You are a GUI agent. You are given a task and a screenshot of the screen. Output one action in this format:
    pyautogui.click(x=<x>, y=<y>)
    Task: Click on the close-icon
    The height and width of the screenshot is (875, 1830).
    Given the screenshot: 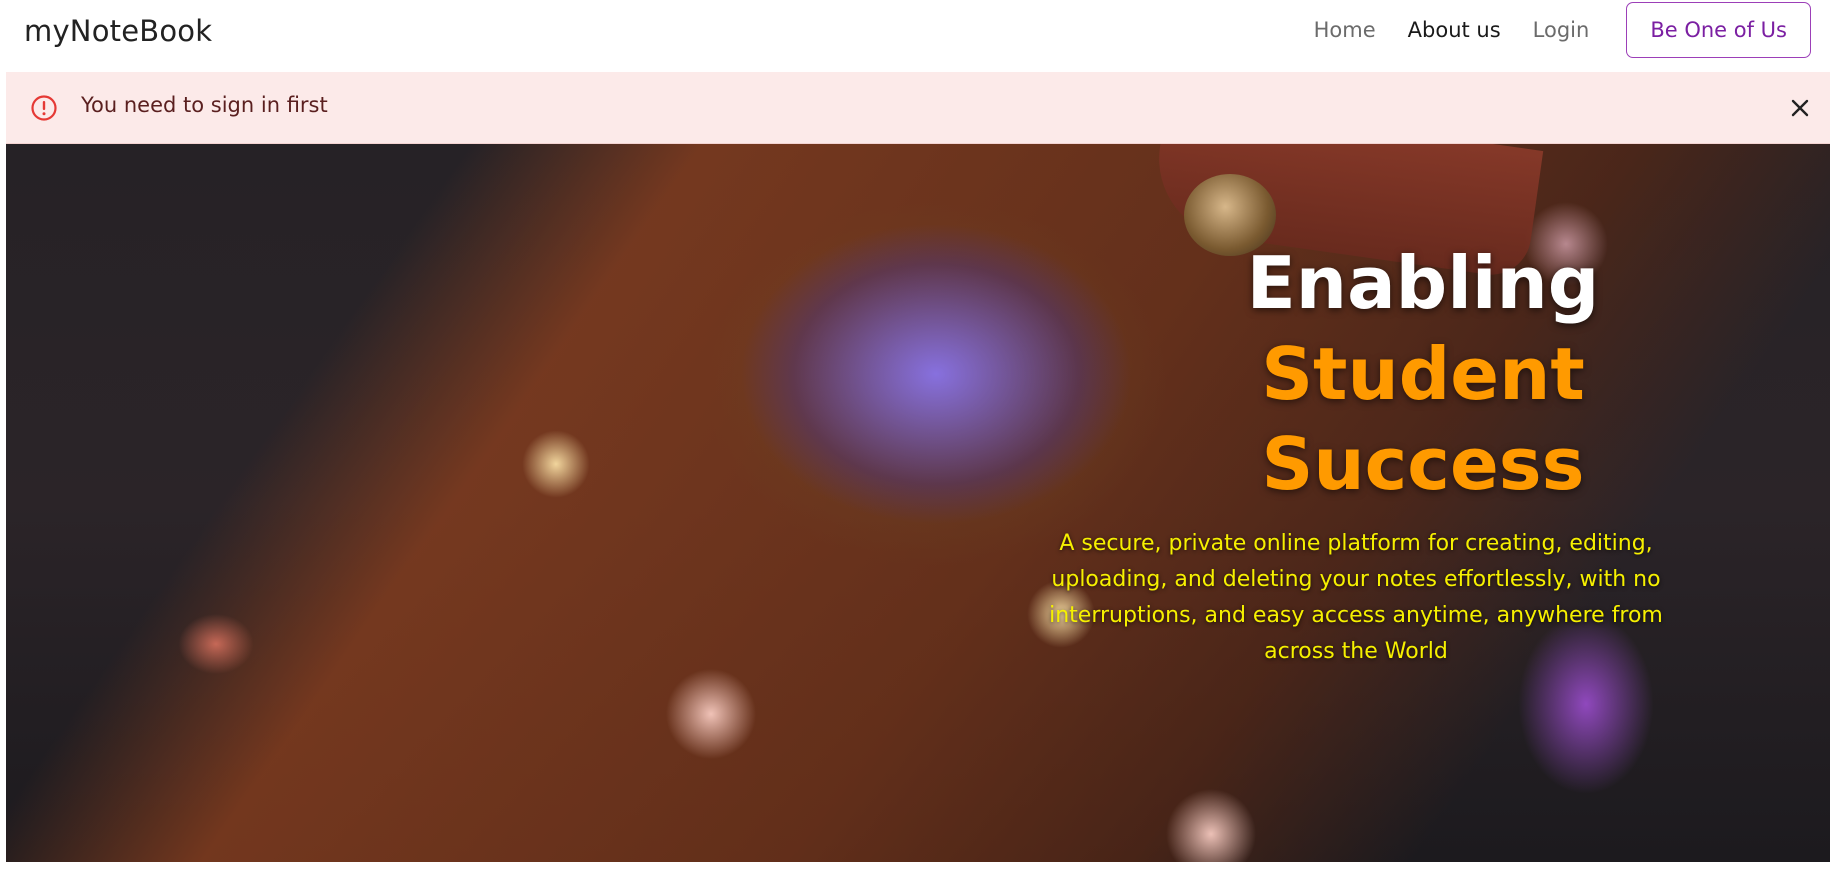 What is the action you would take?
    pyautogui.click(x=1800, y=108)
    